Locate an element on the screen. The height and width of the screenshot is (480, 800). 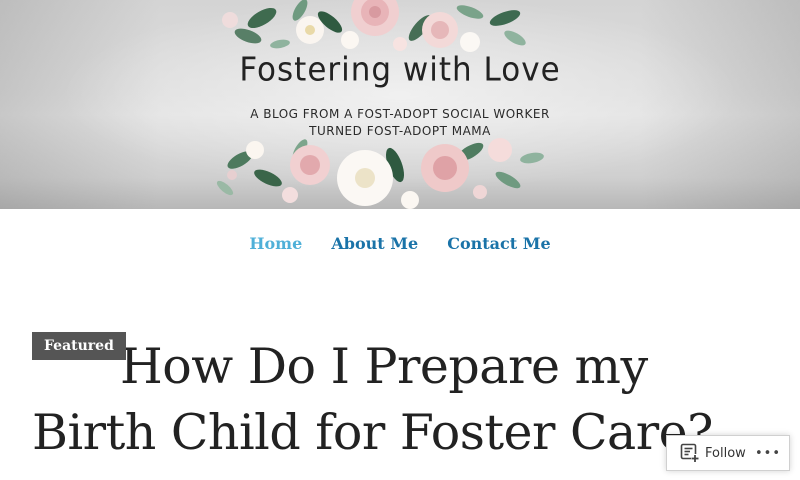
tagline-line-1: A BLOG FROM A FOST-ADOPT SOCIAL WORKER is located at coordinates (400, 114).